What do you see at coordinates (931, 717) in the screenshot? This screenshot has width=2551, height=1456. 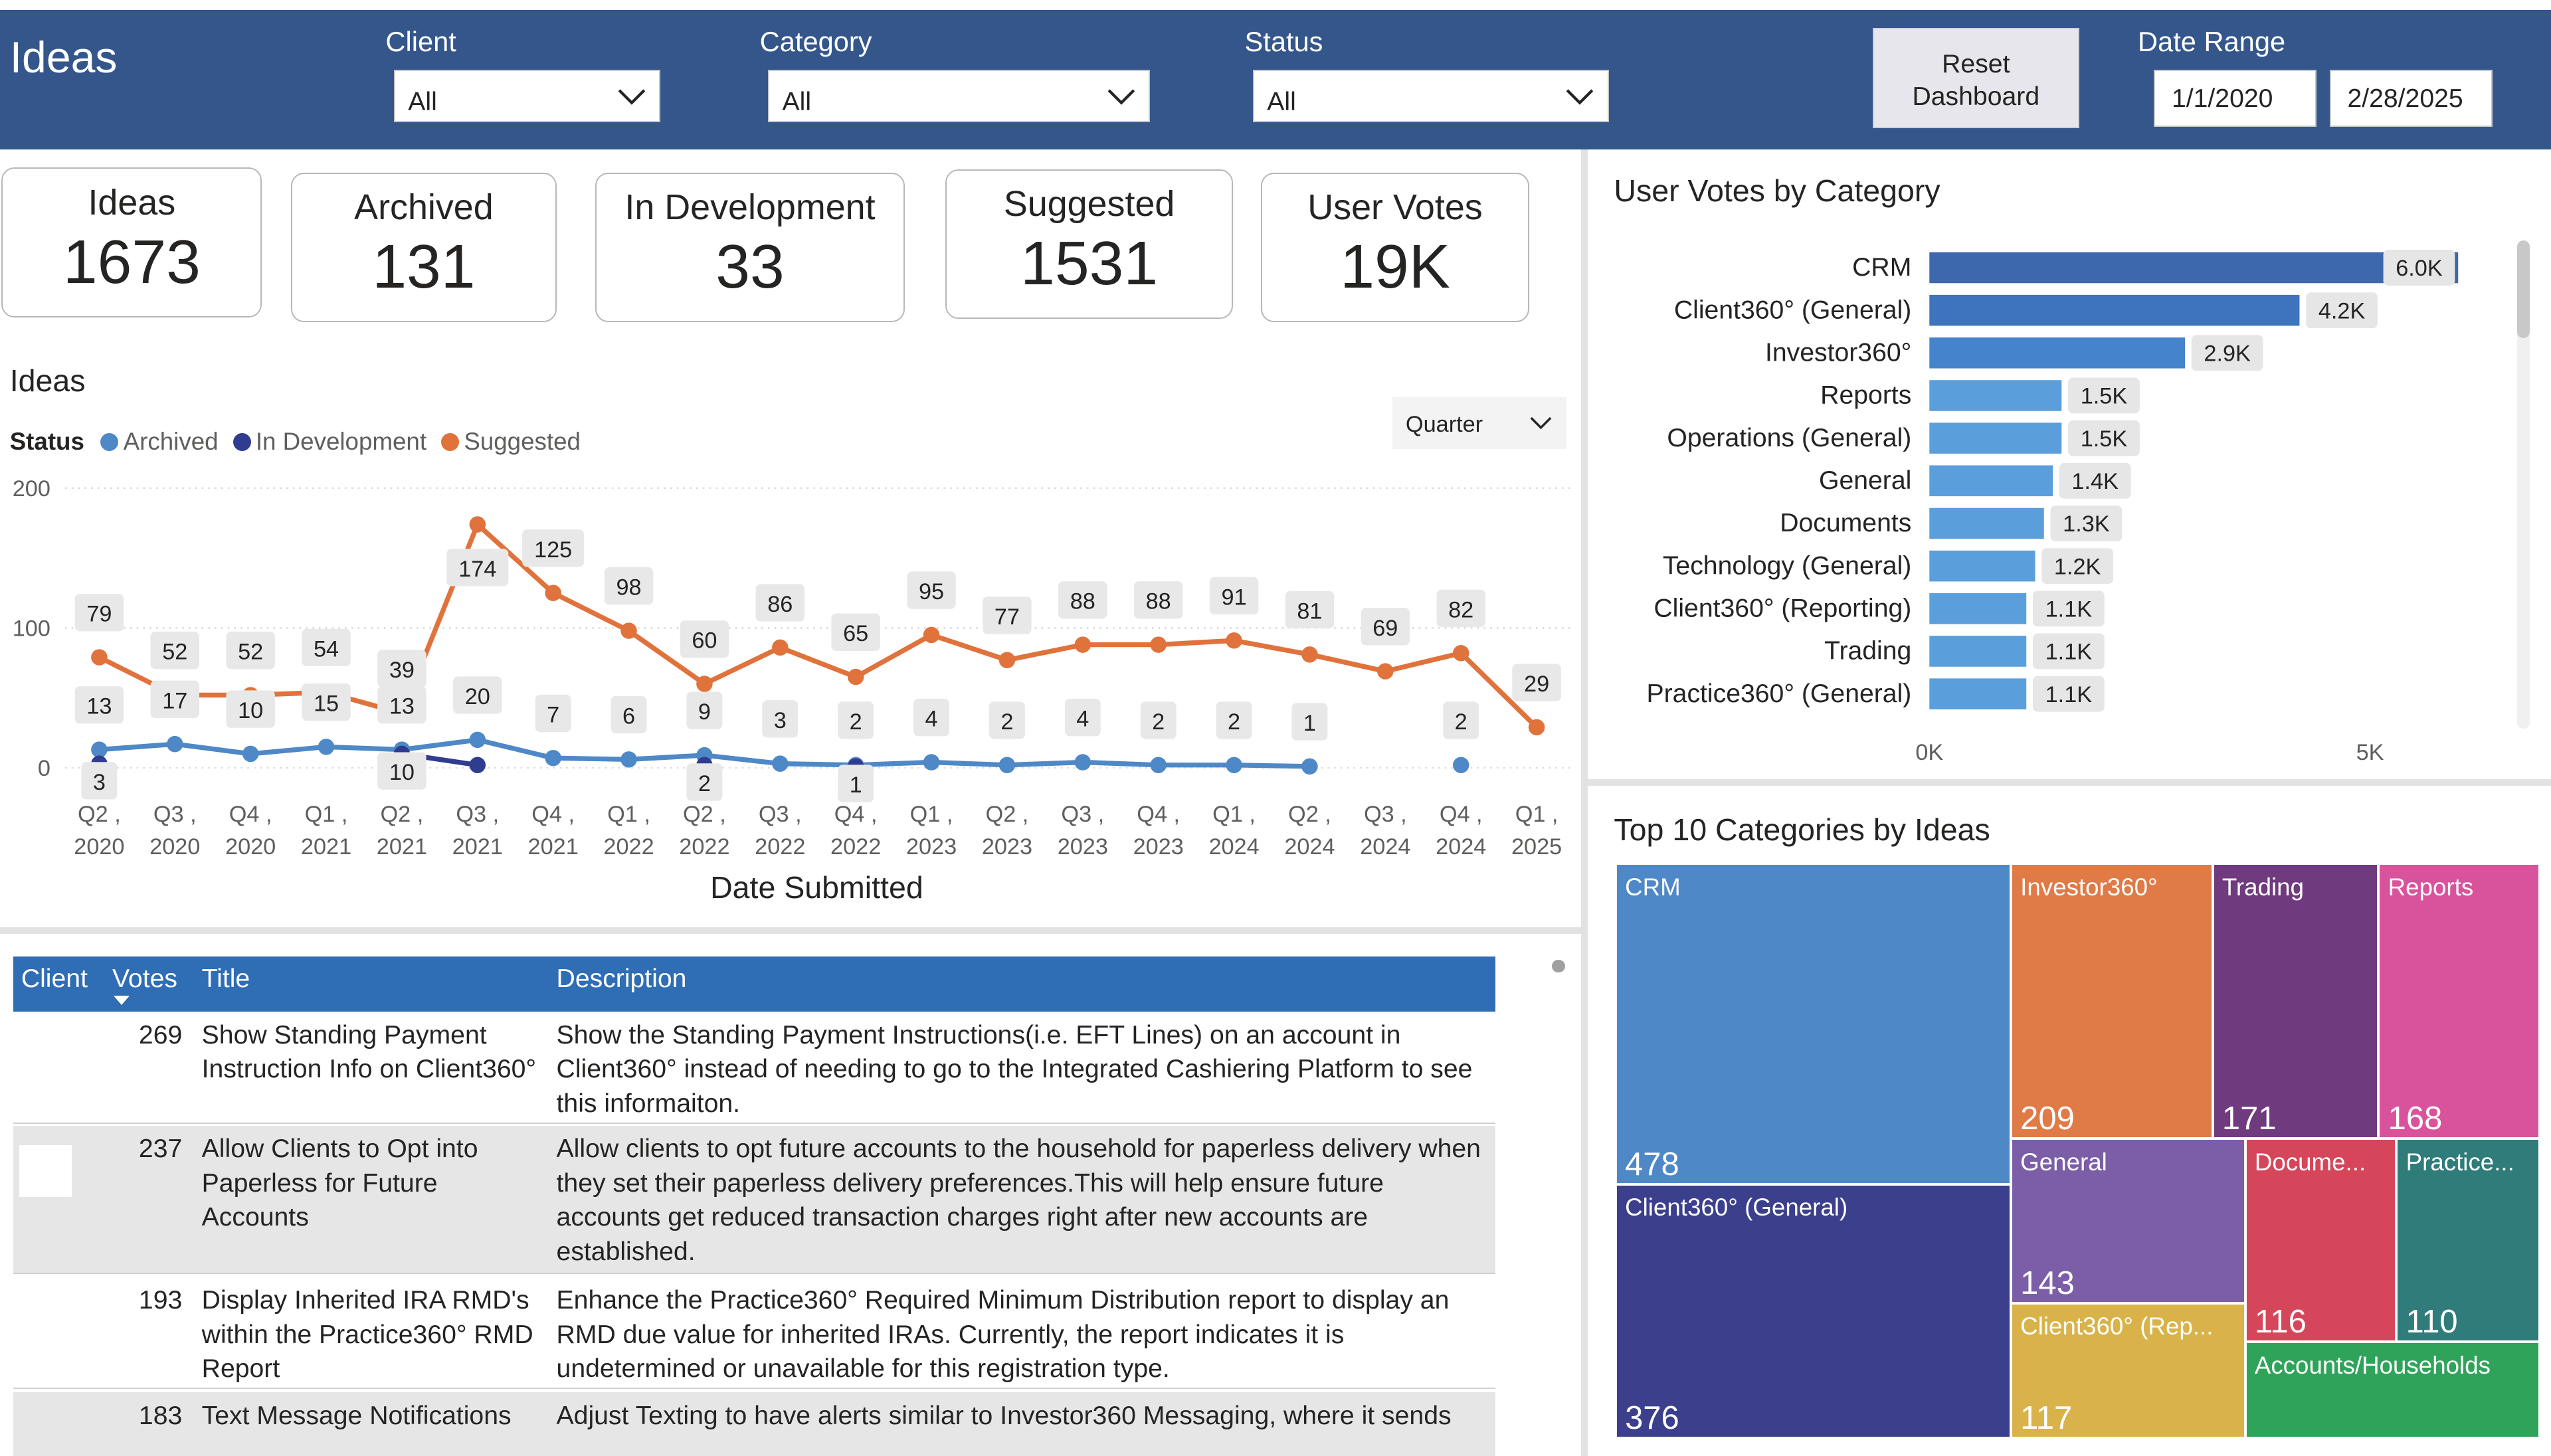 I see `data-label: 4` at bounding box center [931, 717].